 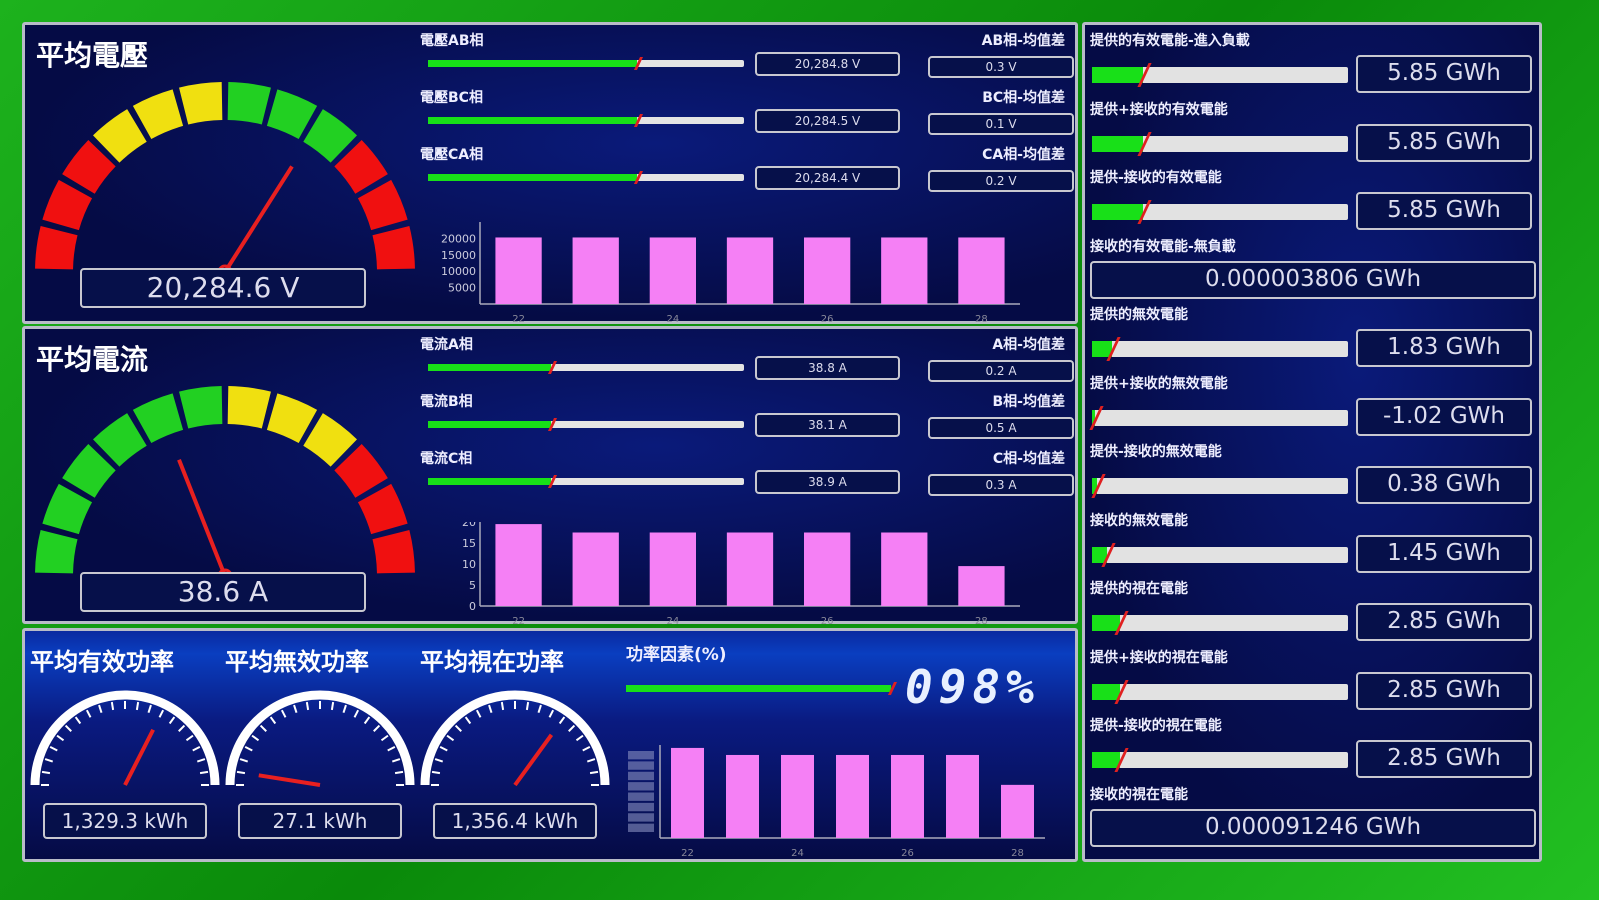 What do you see at coordinates (1023, 155) in the screenshot?
I see `deviation-label: CA相-均值差` at bounding box center [1023, 155].